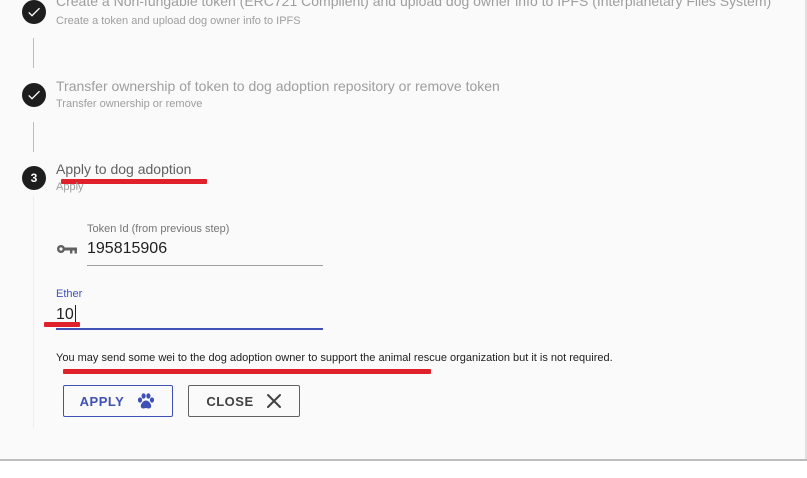 The image size is (807, 478). Describe the element at coordinates (273, 401) in the screenshot. I see `close-icon` at that location.